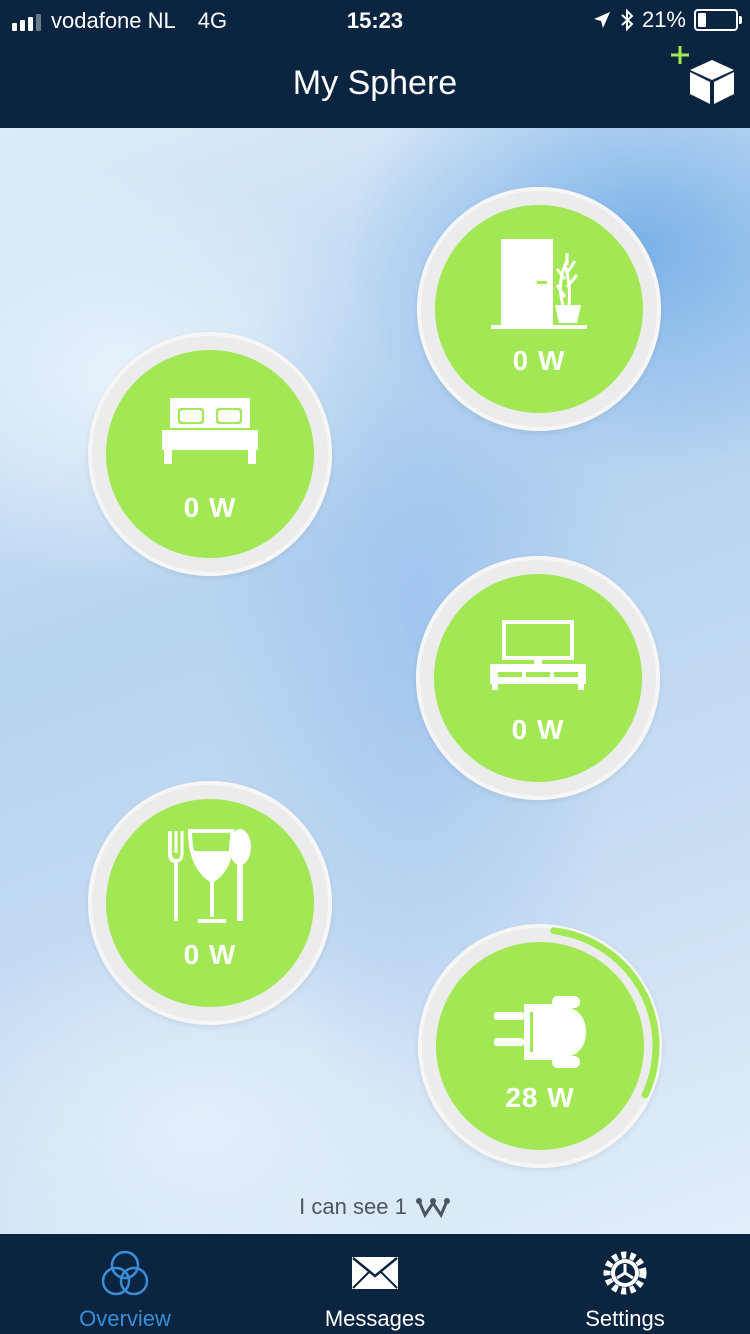 The width and height of the screenshot is (750, 1334). Describe the element at coordinates (353, 1206) in the screenshot. I see `presence-text: I can see 1` at that location.